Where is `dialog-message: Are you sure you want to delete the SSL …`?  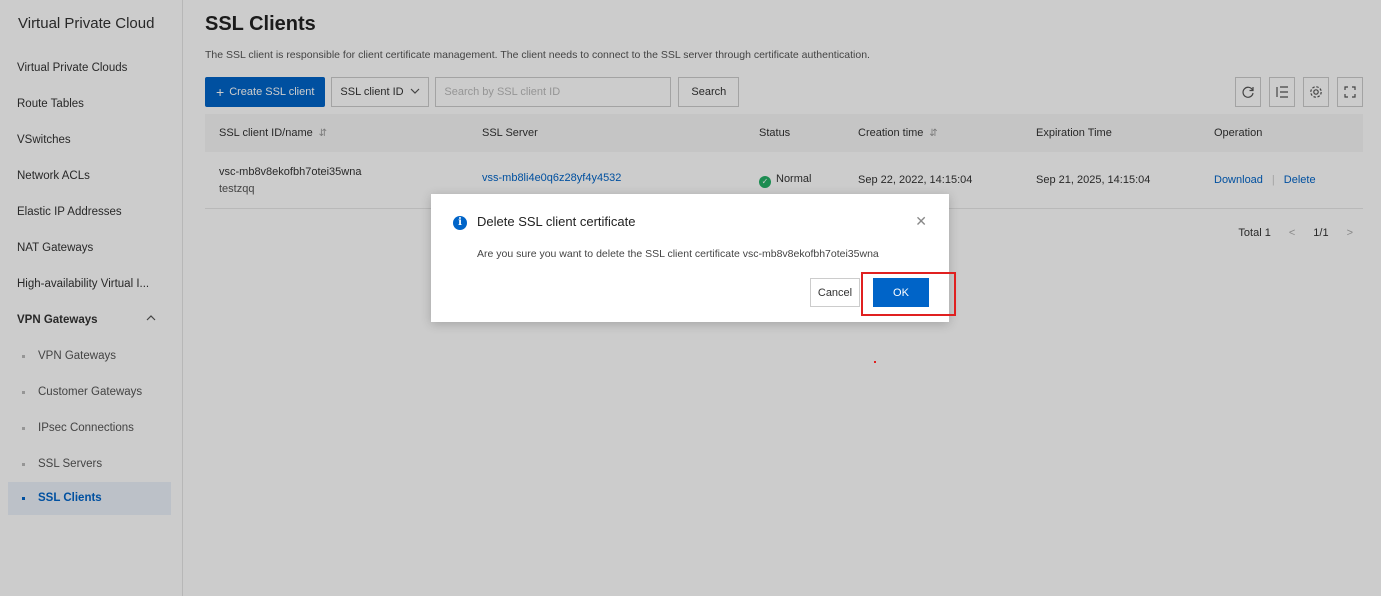
dialog-message: Are you sure you want to delete the SSL … is located at coordinates (678, 254).